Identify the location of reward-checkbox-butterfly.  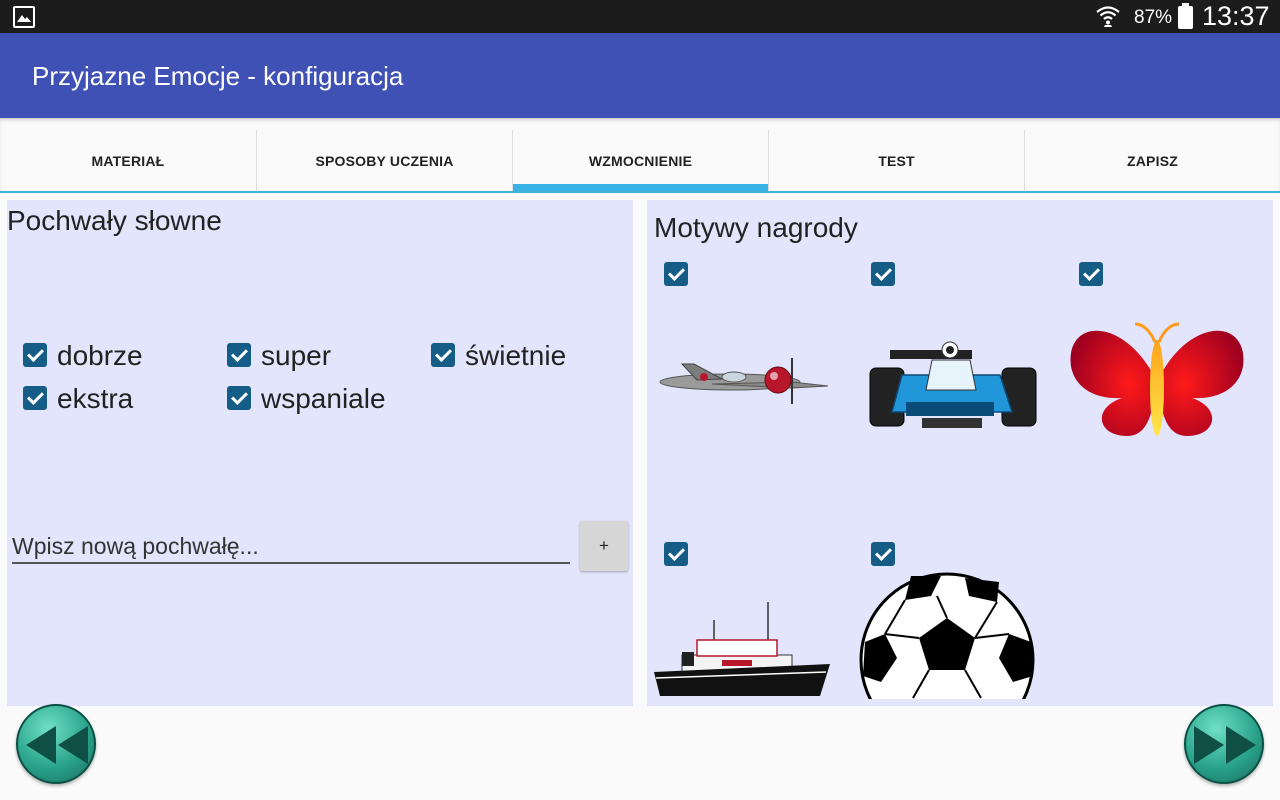
(1091, 274).